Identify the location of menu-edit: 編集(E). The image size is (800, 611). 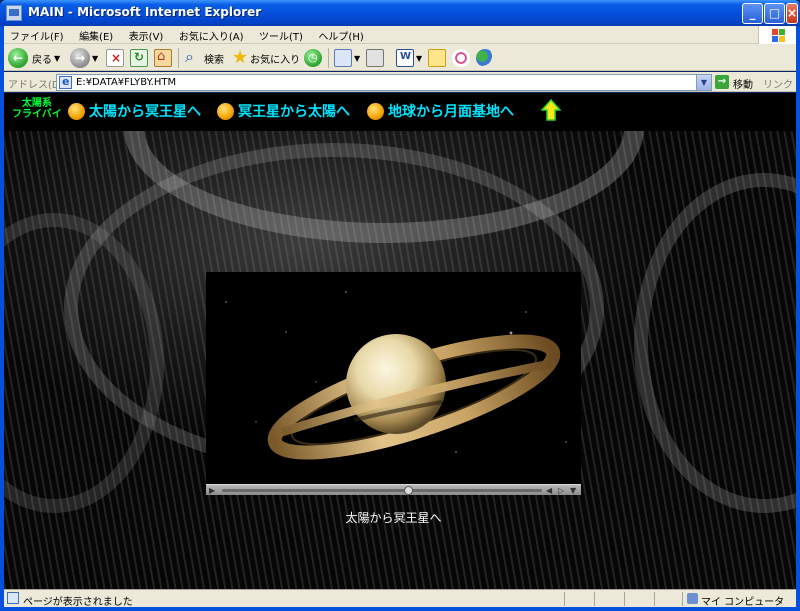
(96, 35).